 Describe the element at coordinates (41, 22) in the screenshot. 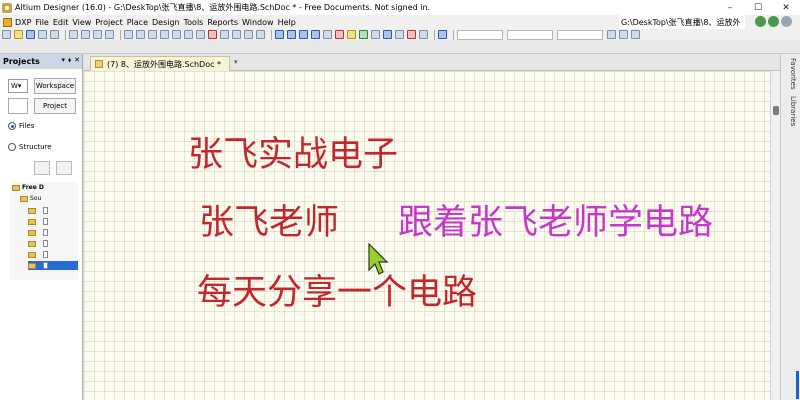

I see `menu-file: File` at that location.